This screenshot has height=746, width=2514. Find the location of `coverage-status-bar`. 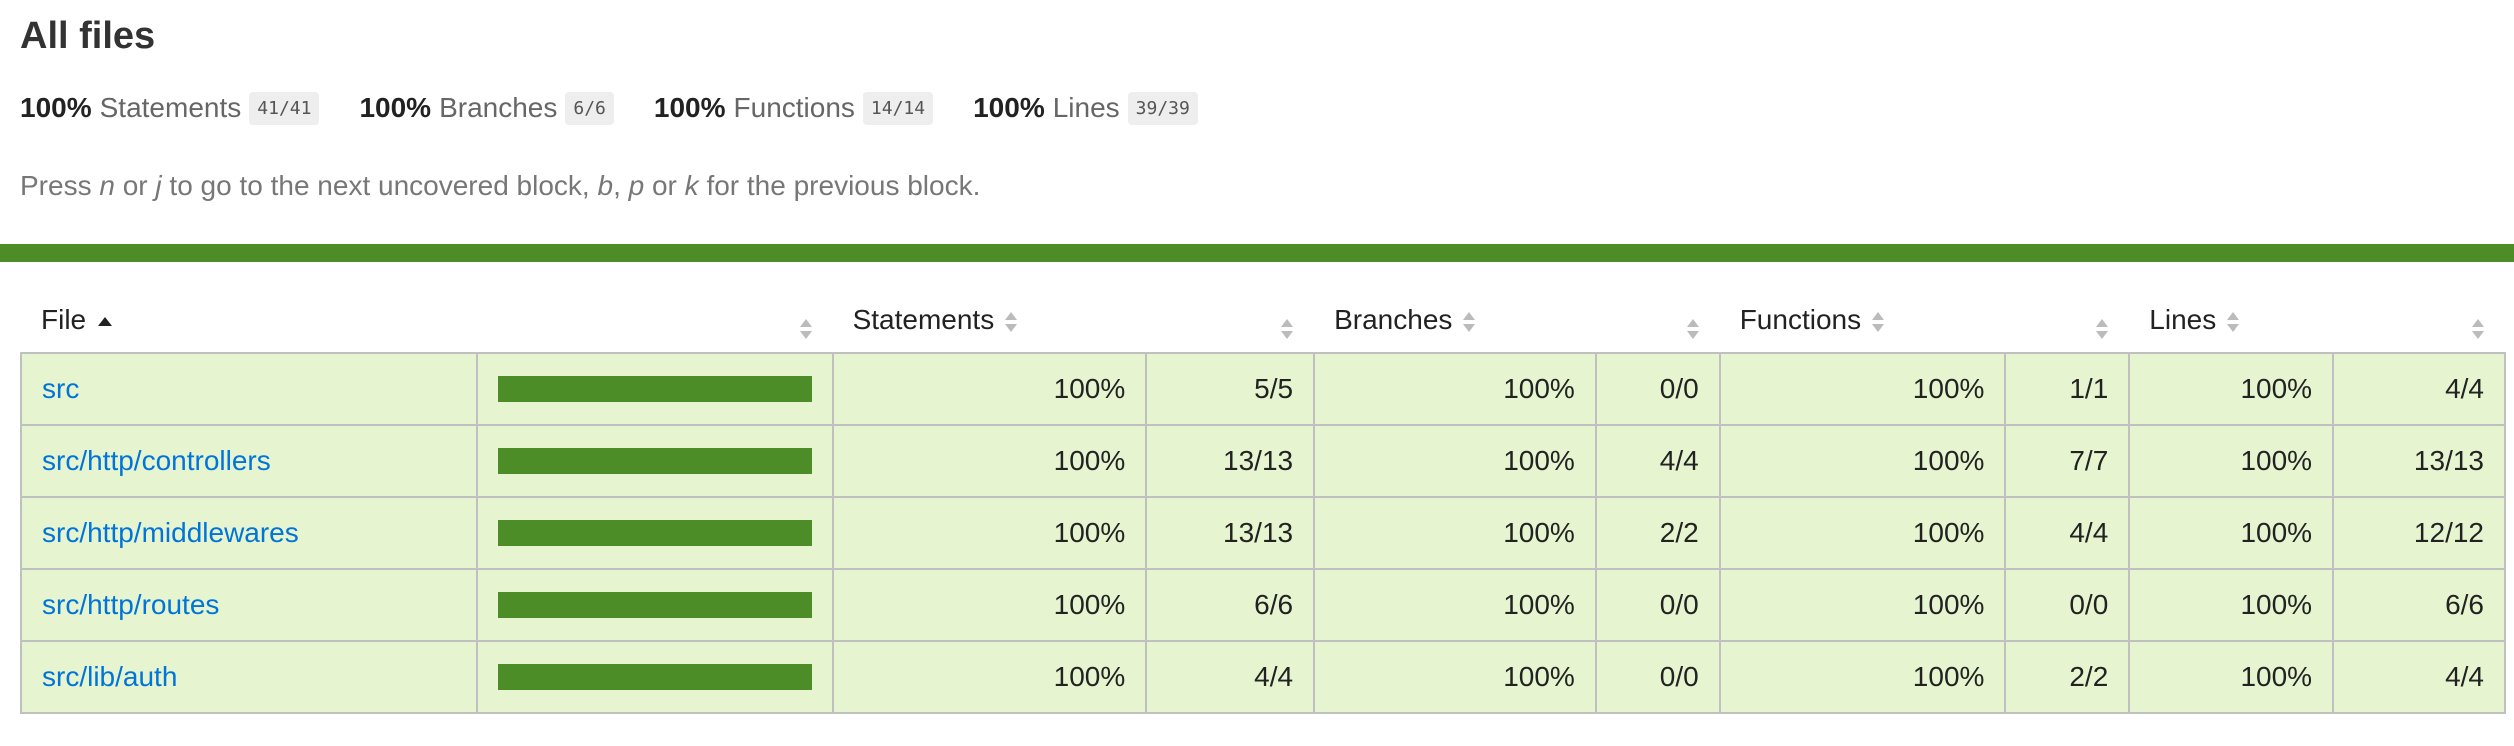

coverage-status-bar is located at coordinates (1257, 253).